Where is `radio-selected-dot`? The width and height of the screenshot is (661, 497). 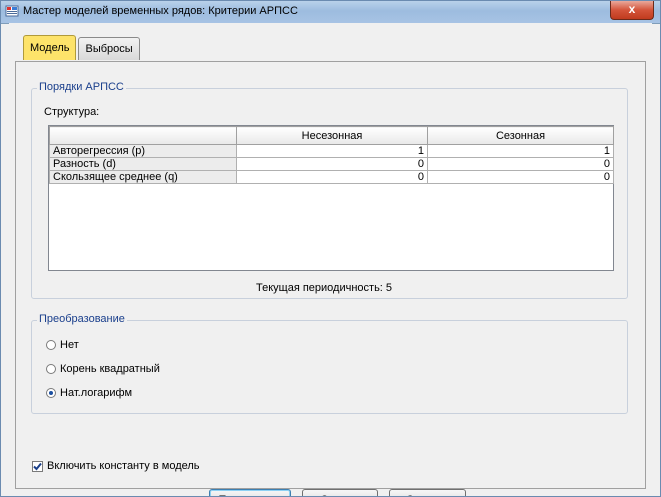 radio-selected-dot is located at coordinates (51, 393).